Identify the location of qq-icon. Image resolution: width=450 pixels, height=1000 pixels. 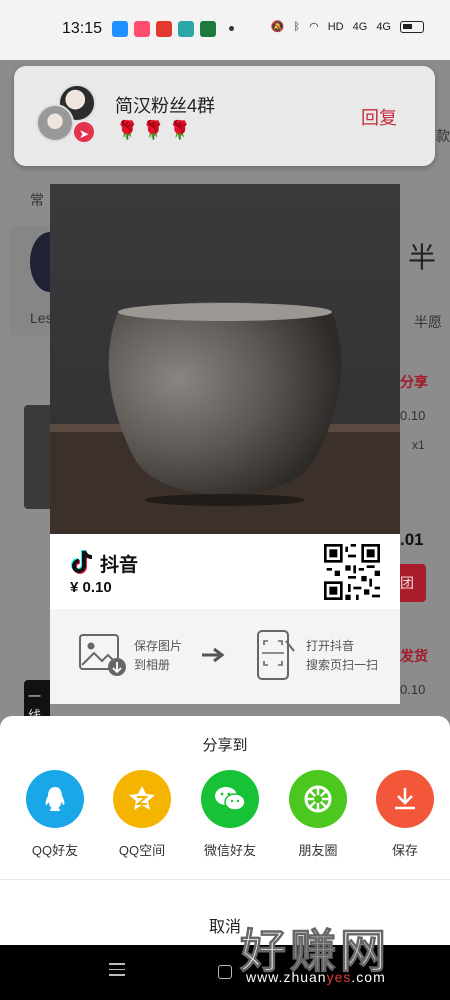
(55, 799).